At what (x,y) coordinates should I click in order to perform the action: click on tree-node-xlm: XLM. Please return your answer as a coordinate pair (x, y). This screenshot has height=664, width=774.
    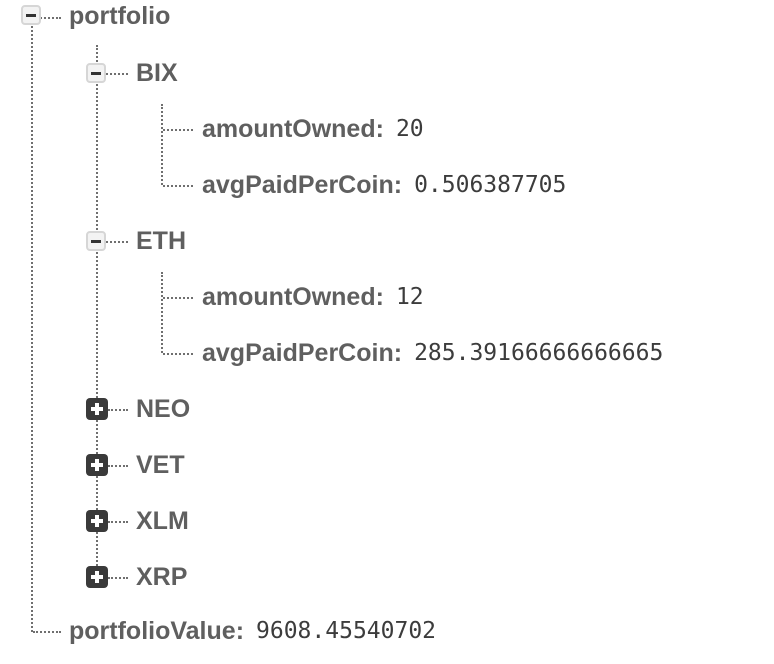
    Looking at the image, I should click on (162, 521).